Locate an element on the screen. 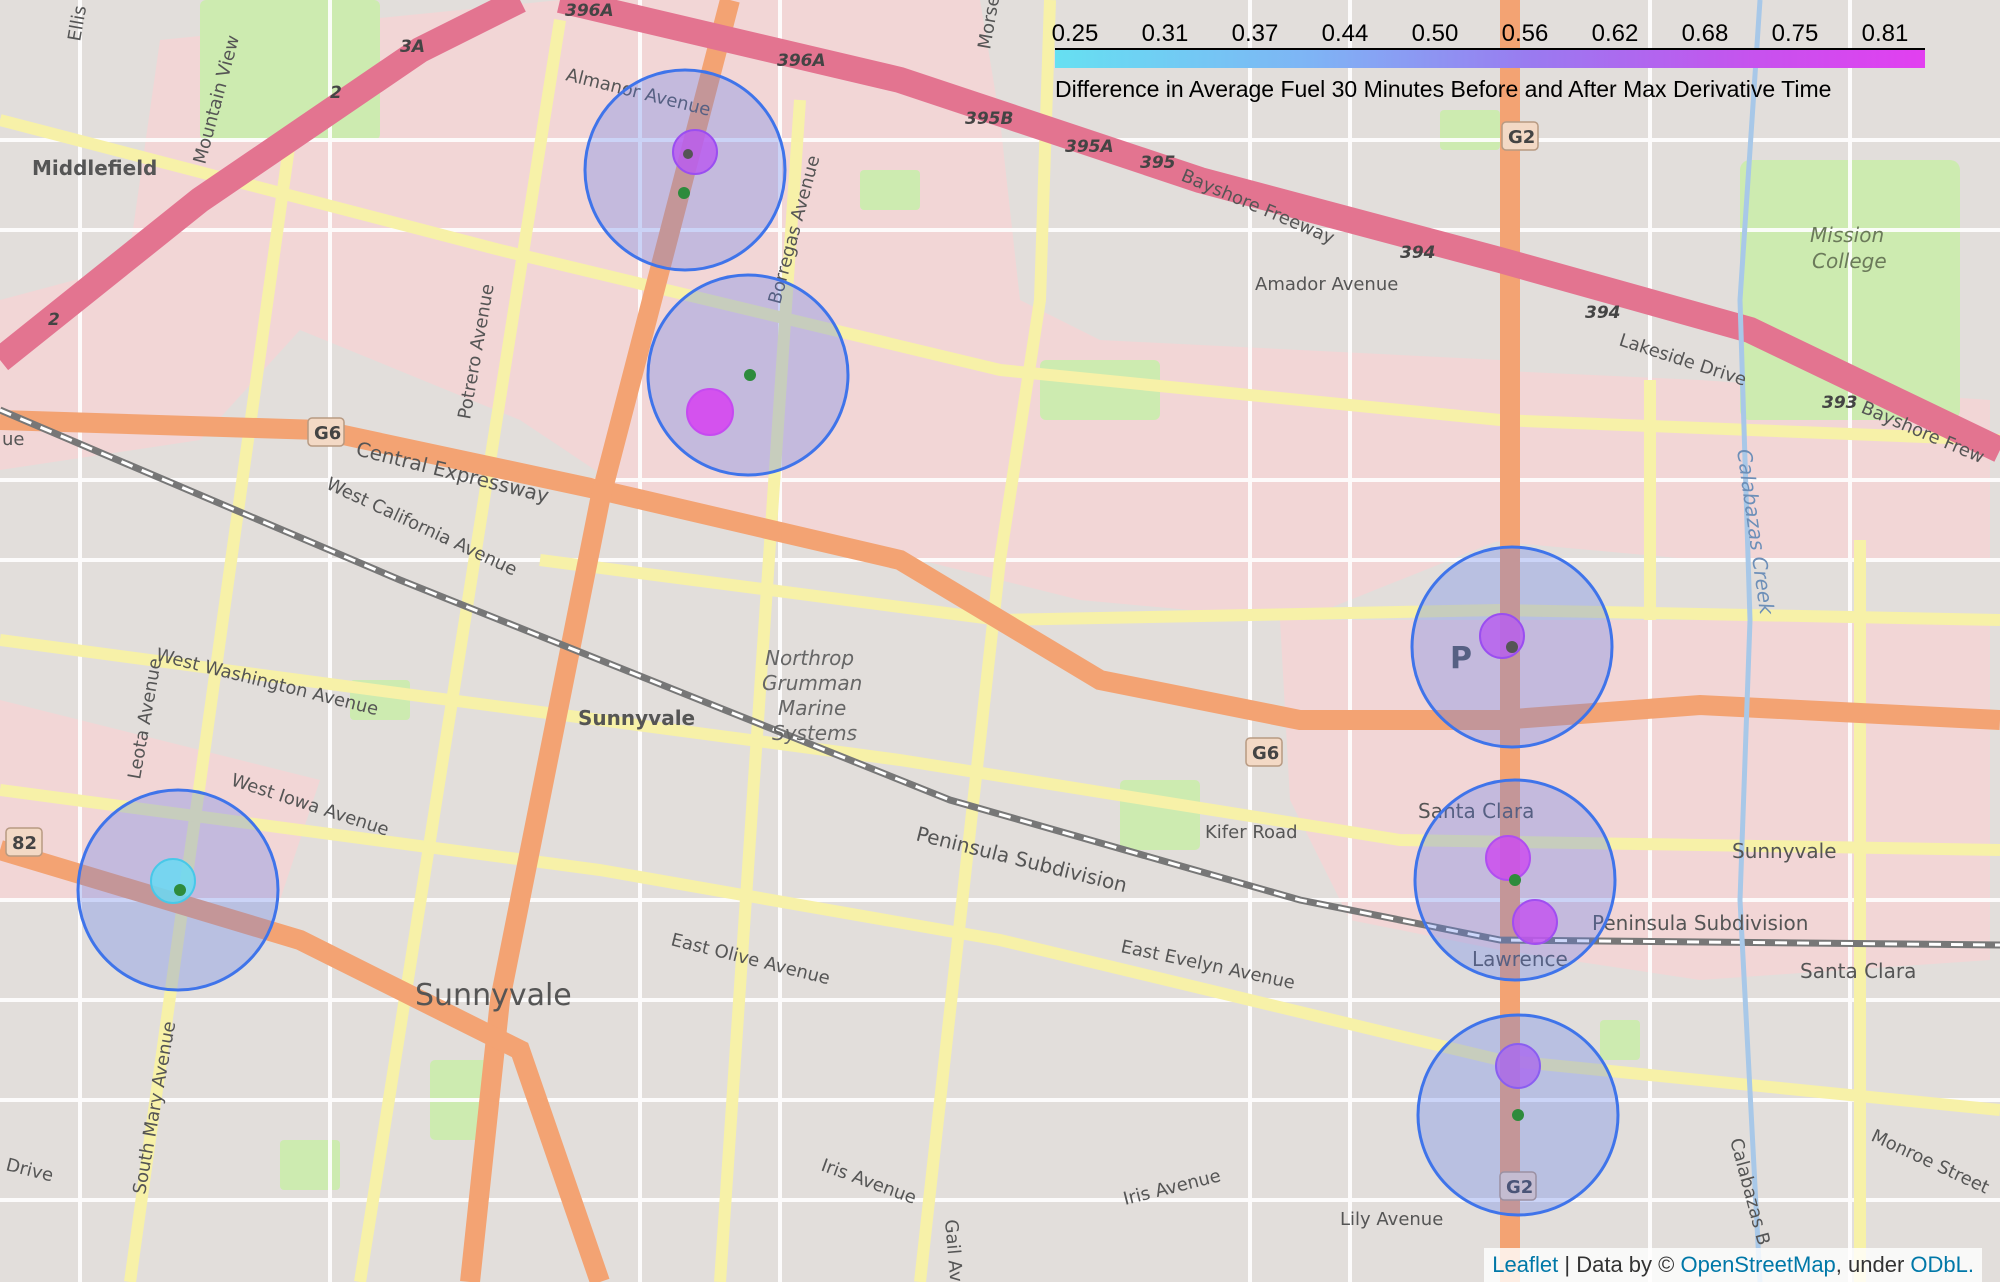 This screenshot has width=2000, height=1282. svg-text: G2 is located at coordinates (1521, 137).